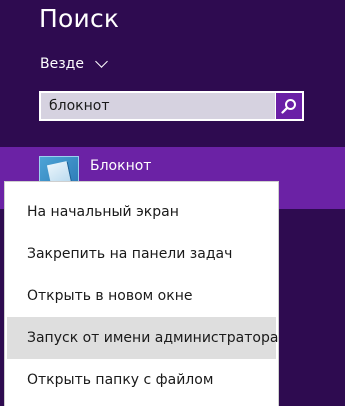  Describe the element at coordinates (158, 106) in the screenshot. I see `search-input` at that location.